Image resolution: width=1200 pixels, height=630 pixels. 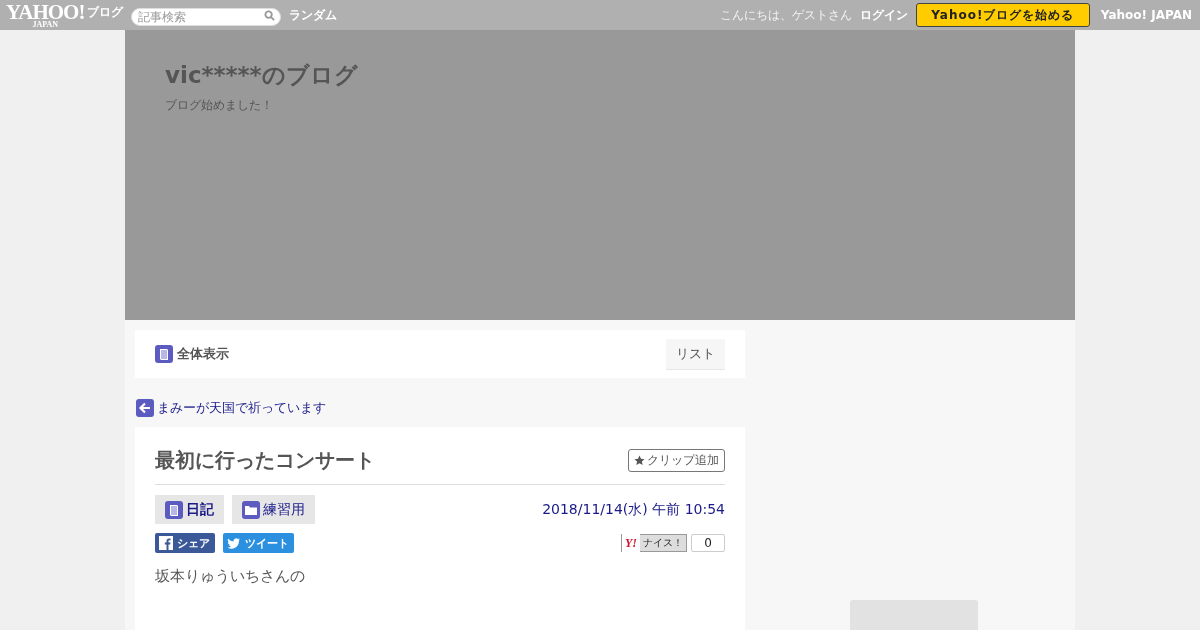 I want to click on list-button: リスト, so click(x=695, y=354).